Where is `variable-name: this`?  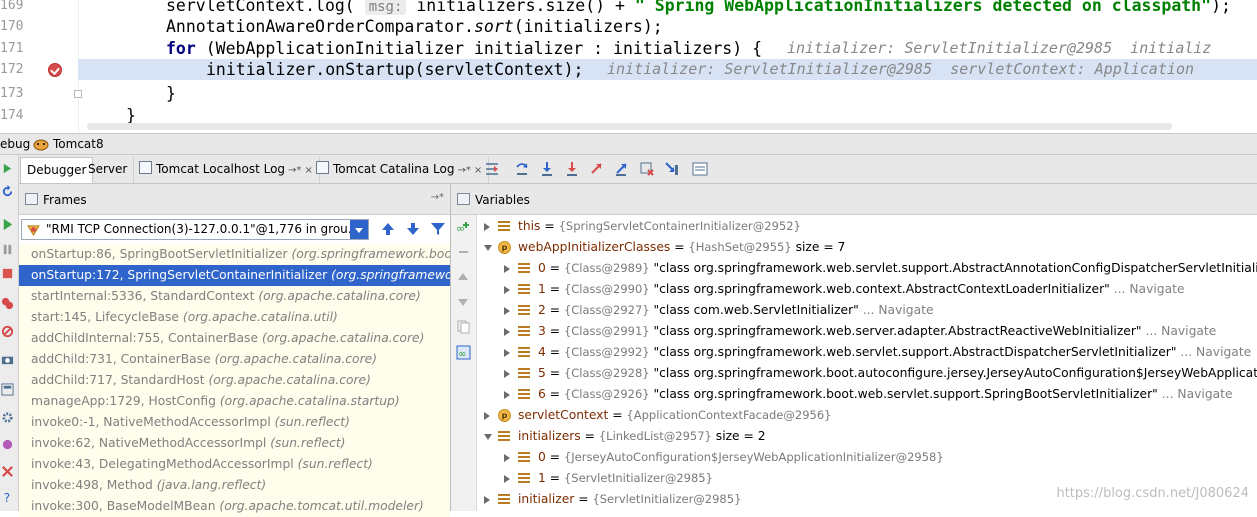 variable-name: this is located at coordinates (529, 226).